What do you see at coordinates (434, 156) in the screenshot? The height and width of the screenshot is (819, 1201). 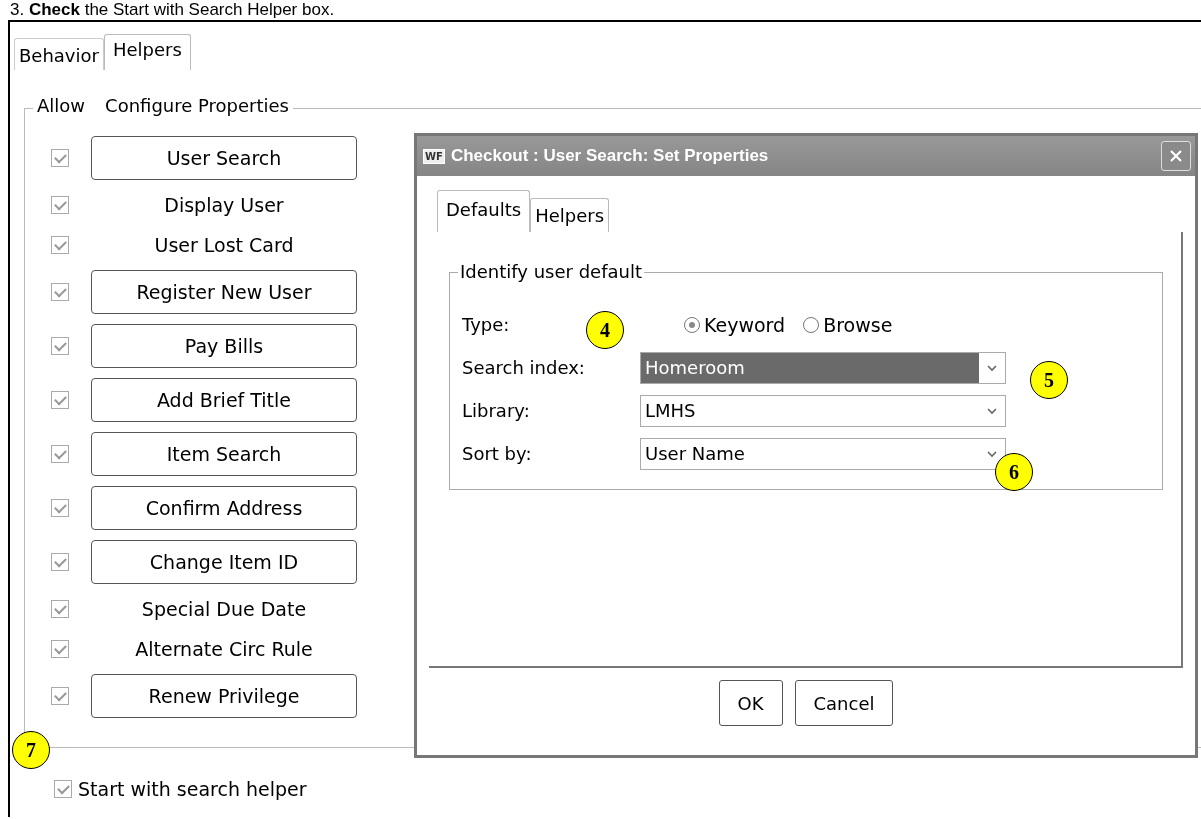 I see `app-icon: WF` at bounding box center [434, 156].